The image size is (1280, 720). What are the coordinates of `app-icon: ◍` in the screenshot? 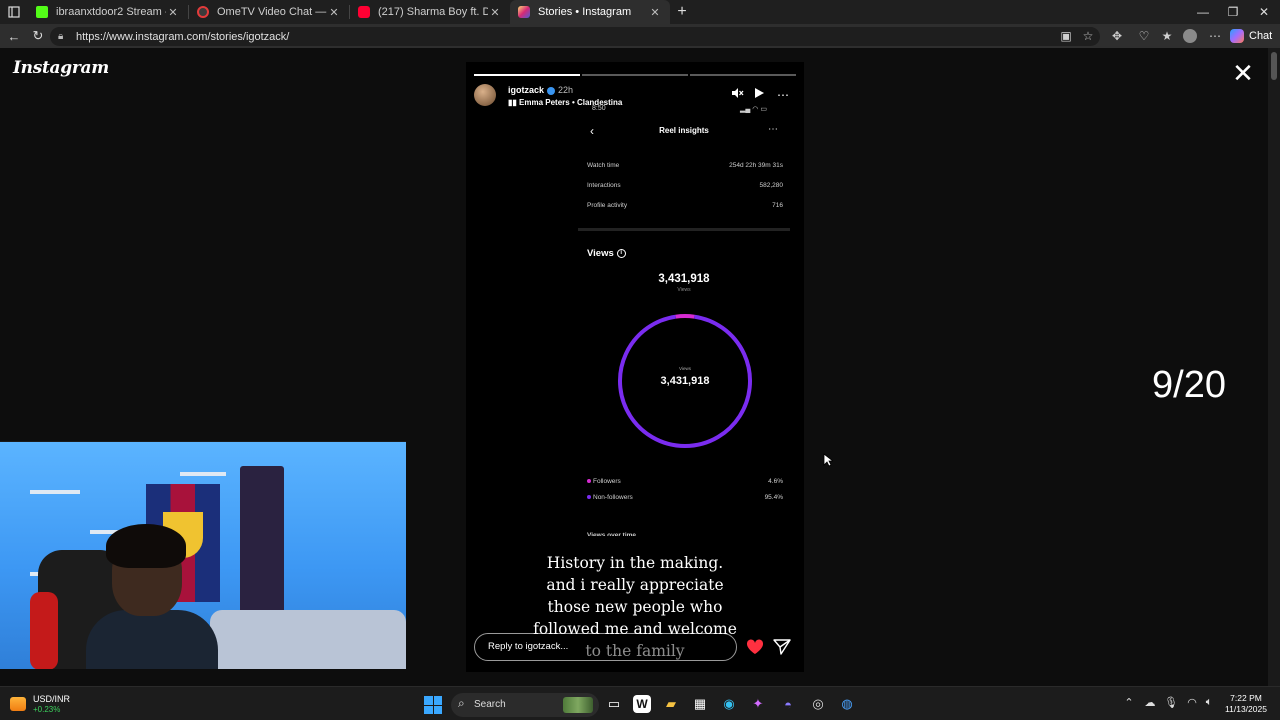 It's located at (847, 704).